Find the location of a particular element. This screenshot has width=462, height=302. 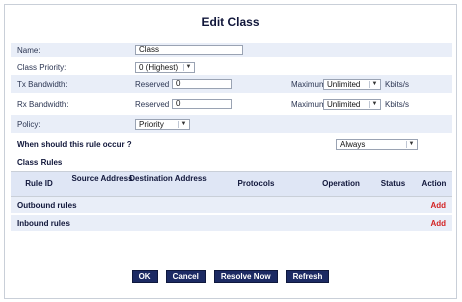

col-status: Status is located at coordinates (393, 183).